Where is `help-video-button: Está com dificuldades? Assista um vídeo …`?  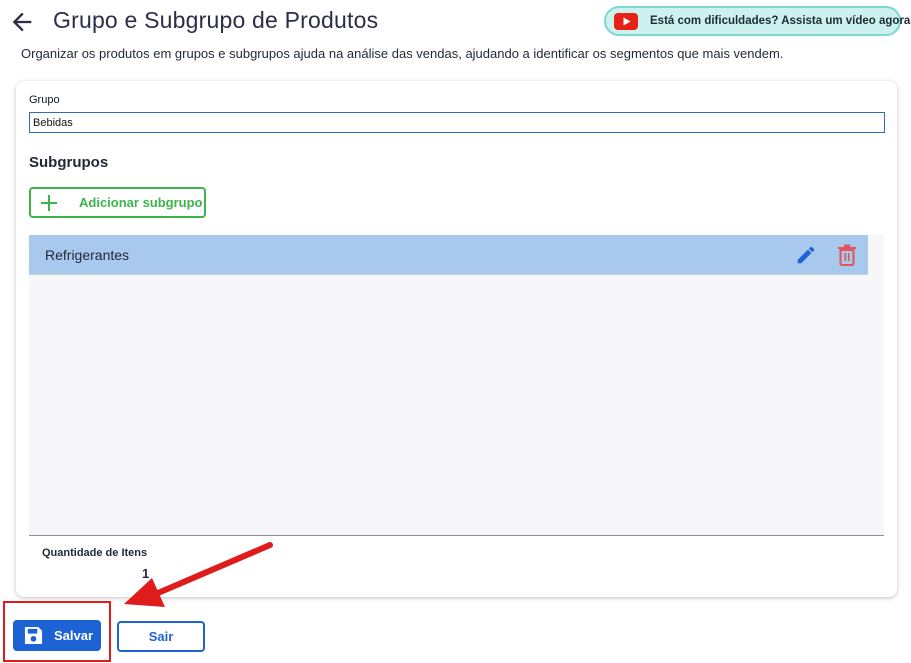 help-video-button: Está com dificuldades? Assista um vídeo … is located at coordinates (757, 21).